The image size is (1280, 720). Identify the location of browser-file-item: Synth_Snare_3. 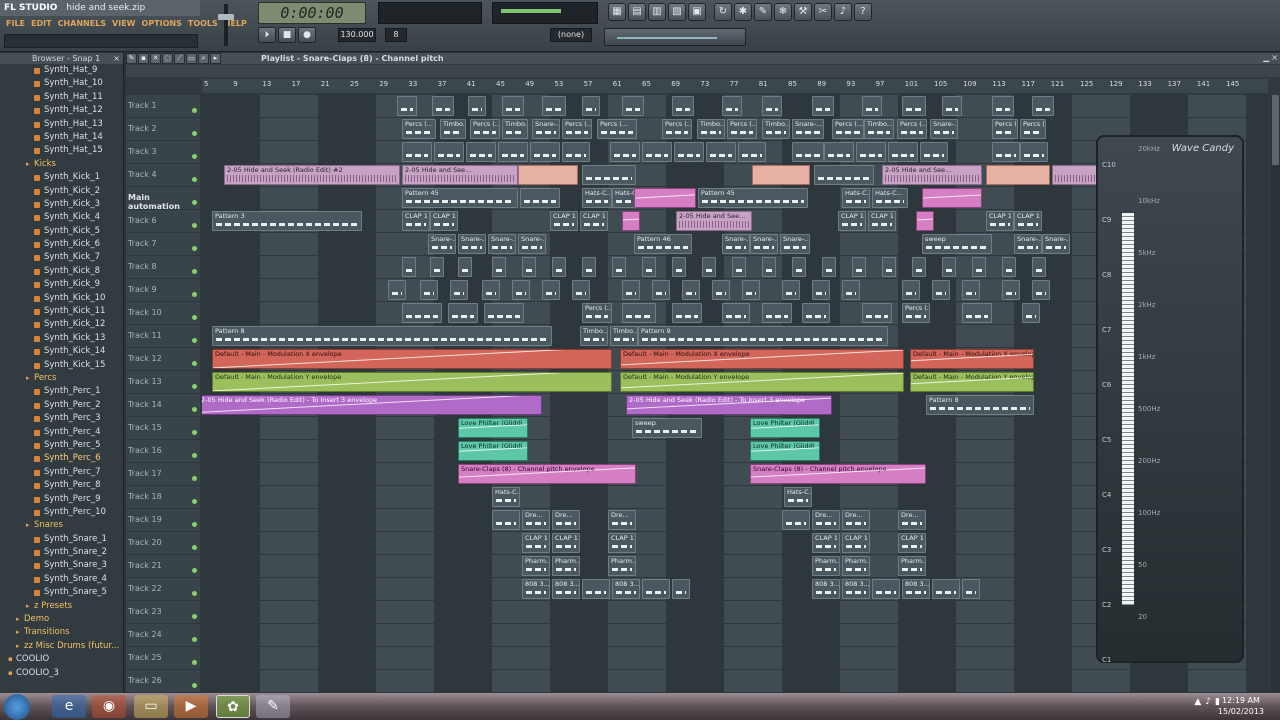
(61, 565).